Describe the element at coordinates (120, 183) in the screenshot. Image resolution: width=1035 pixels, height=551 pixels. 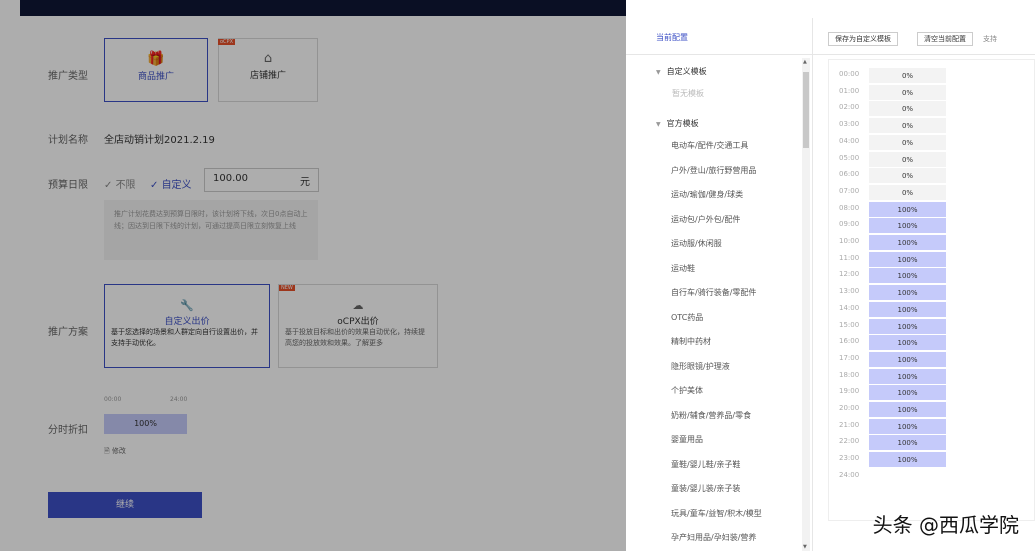
I see `budget-unlimited-option: ✓ 不限` at that location.